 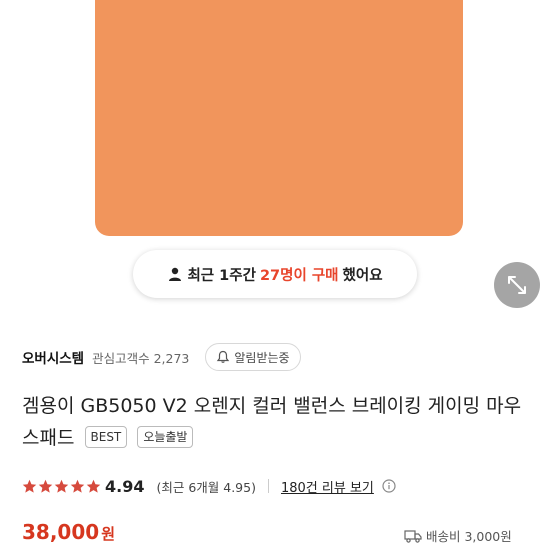 What do you see at coordinates (299, 275) in the screenshot?
I see `recent-highlight: 27명이 구매` at bounding box center [299, 275].